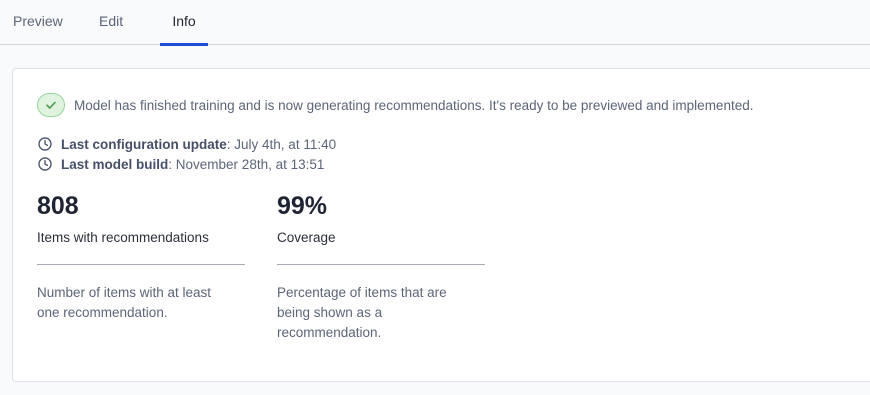  Describe the element at coordinates (51, 105) in the screenshot. I see `check-icon` at that location.